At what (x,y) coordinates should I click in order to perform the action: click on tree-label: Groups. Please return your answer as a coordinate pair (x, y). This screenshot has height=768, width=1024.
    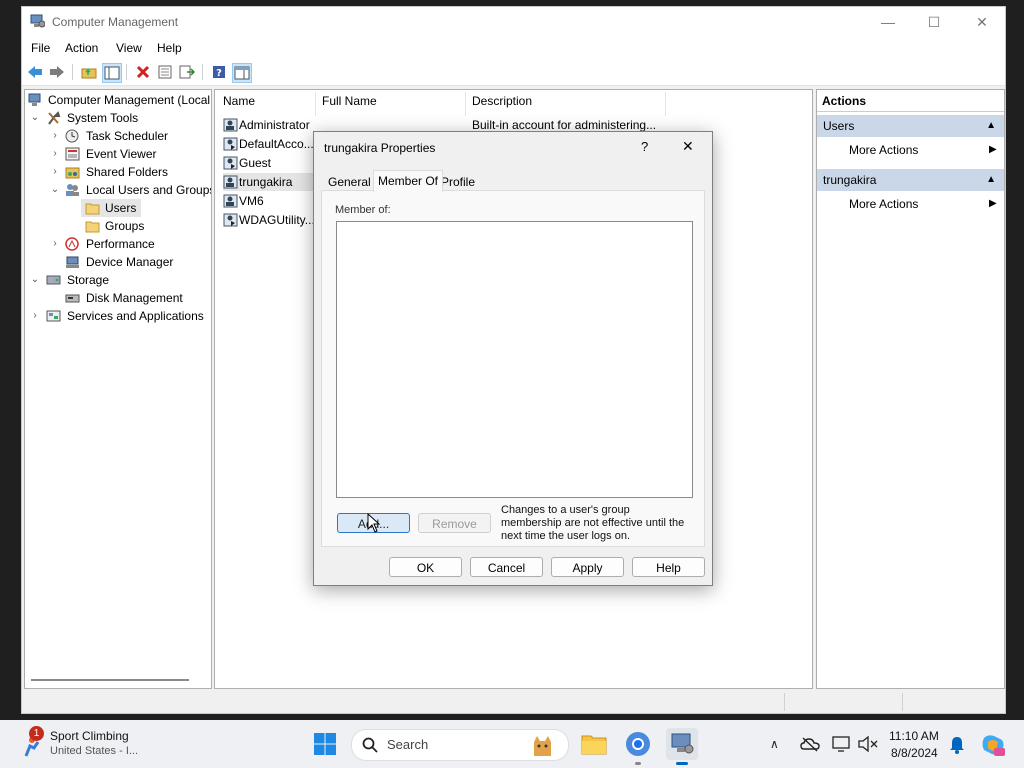
    Looking at the image, I should click on (125, 226).